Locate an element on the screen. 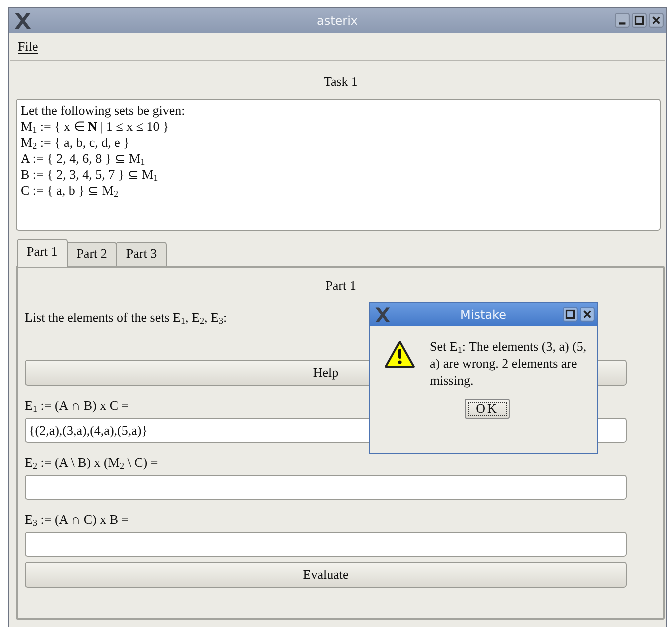 The width and height of the screenshot is (671, 627). question-label: E$_{3}$ := (A ∩ C) x B = is located at coordinates (77, 521).